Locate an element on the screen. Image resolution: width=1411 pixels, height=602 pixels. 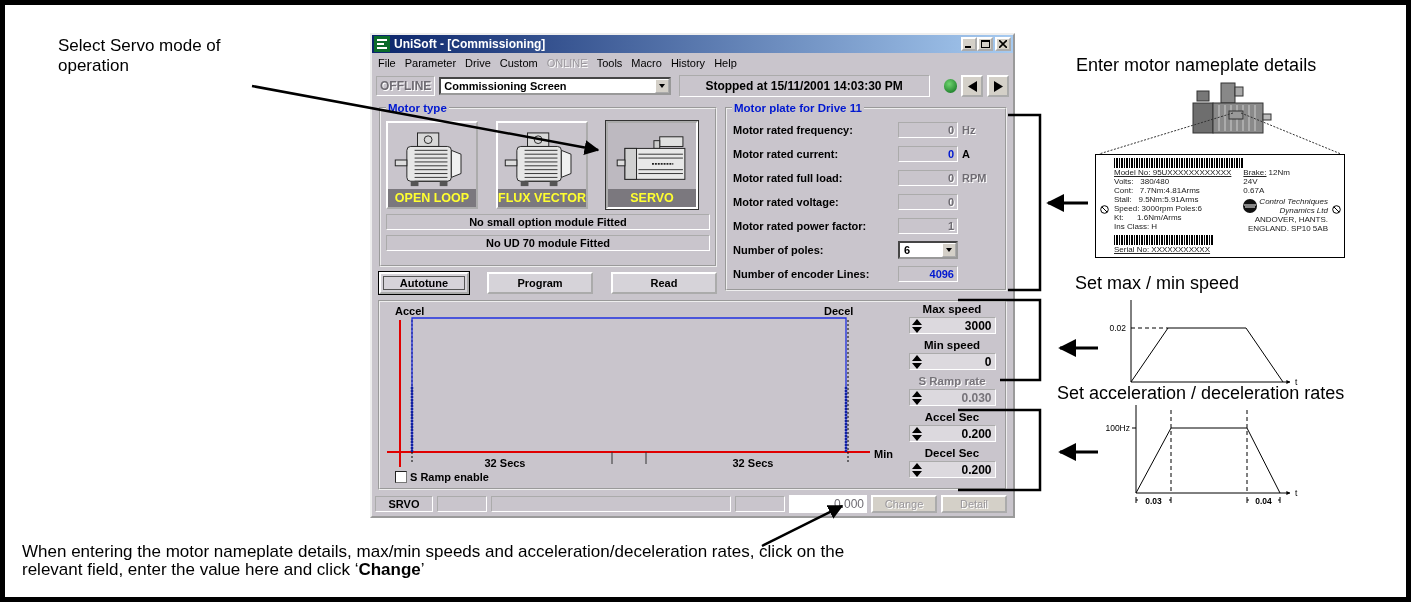
left-triangle-icon is located at coordinates (972, 86).